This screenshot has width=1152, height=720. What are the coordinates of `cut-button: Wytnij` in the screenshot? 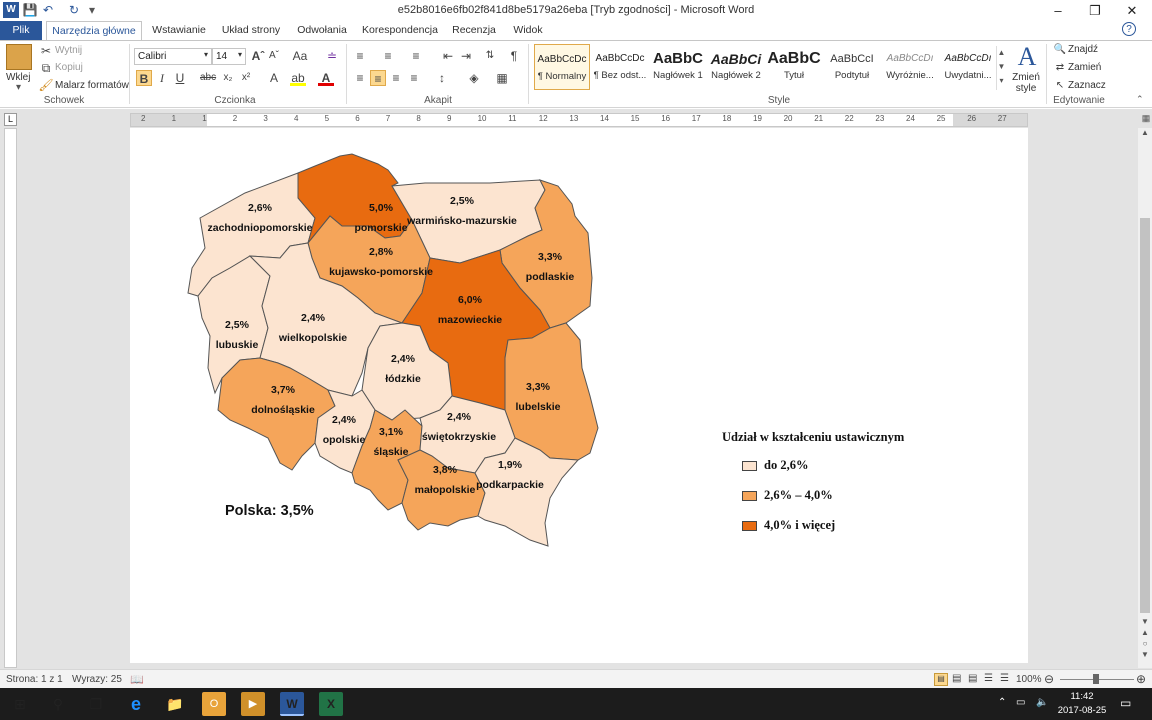 It's located at (68, 50).